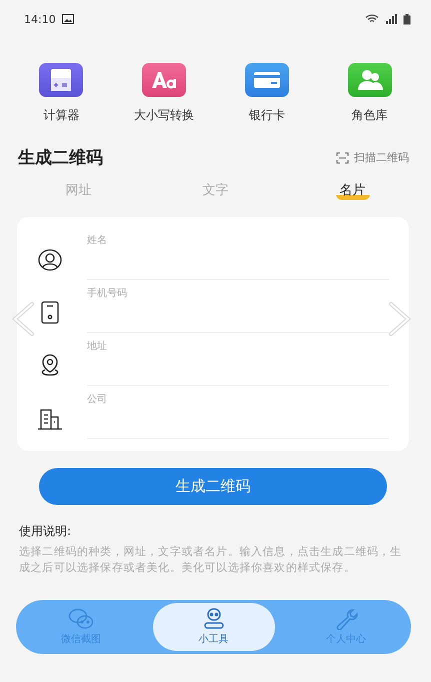 The width and height of the screenshot is (431, 682). What do you see at coordinates (370, 80) in the screenshot?
I see `people-icon` at bounding box center [370, 80].